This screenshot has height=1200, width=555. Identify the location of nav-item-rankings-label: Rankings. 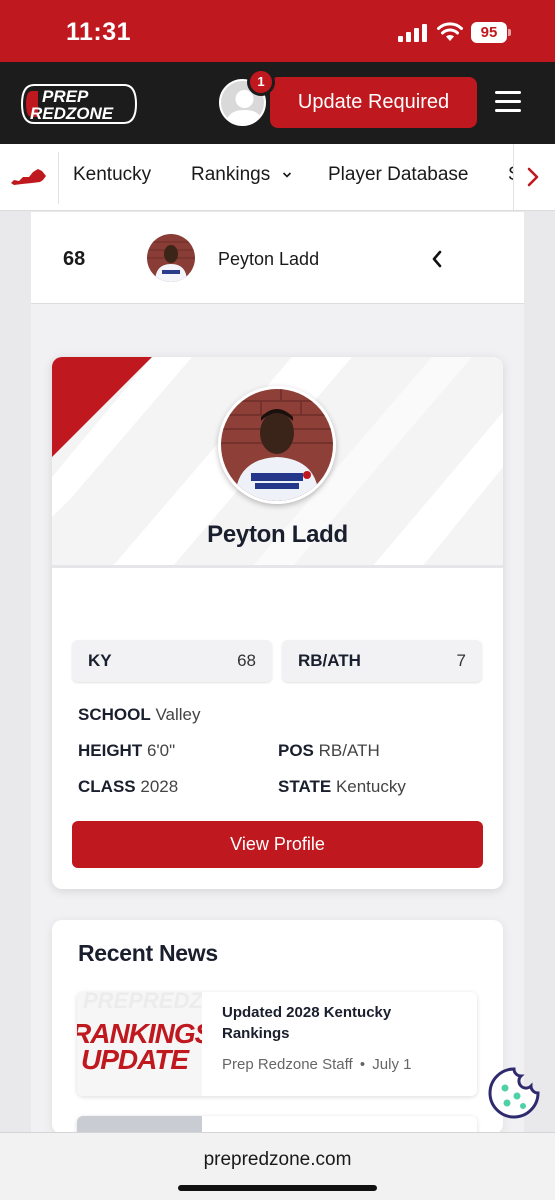
(231, 174).